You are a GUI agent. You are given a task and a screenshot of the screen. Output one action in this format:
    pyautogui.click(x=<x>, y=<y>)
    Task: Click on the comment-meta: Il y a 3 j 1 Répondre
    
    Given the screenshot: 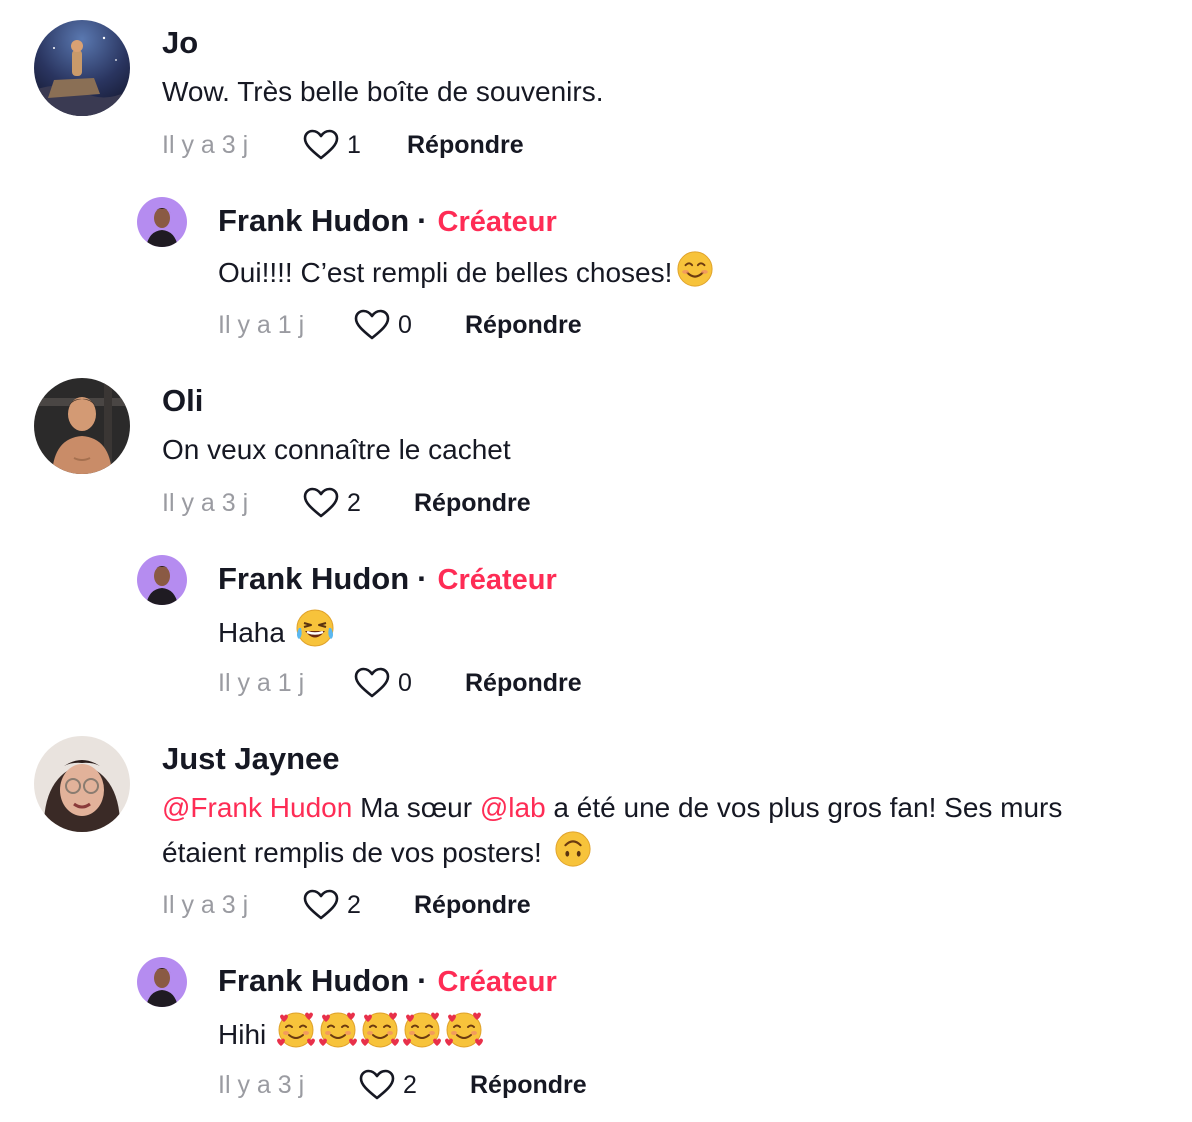 What is the action you would take?
    pyautogui.click(x=362, y=145)
    